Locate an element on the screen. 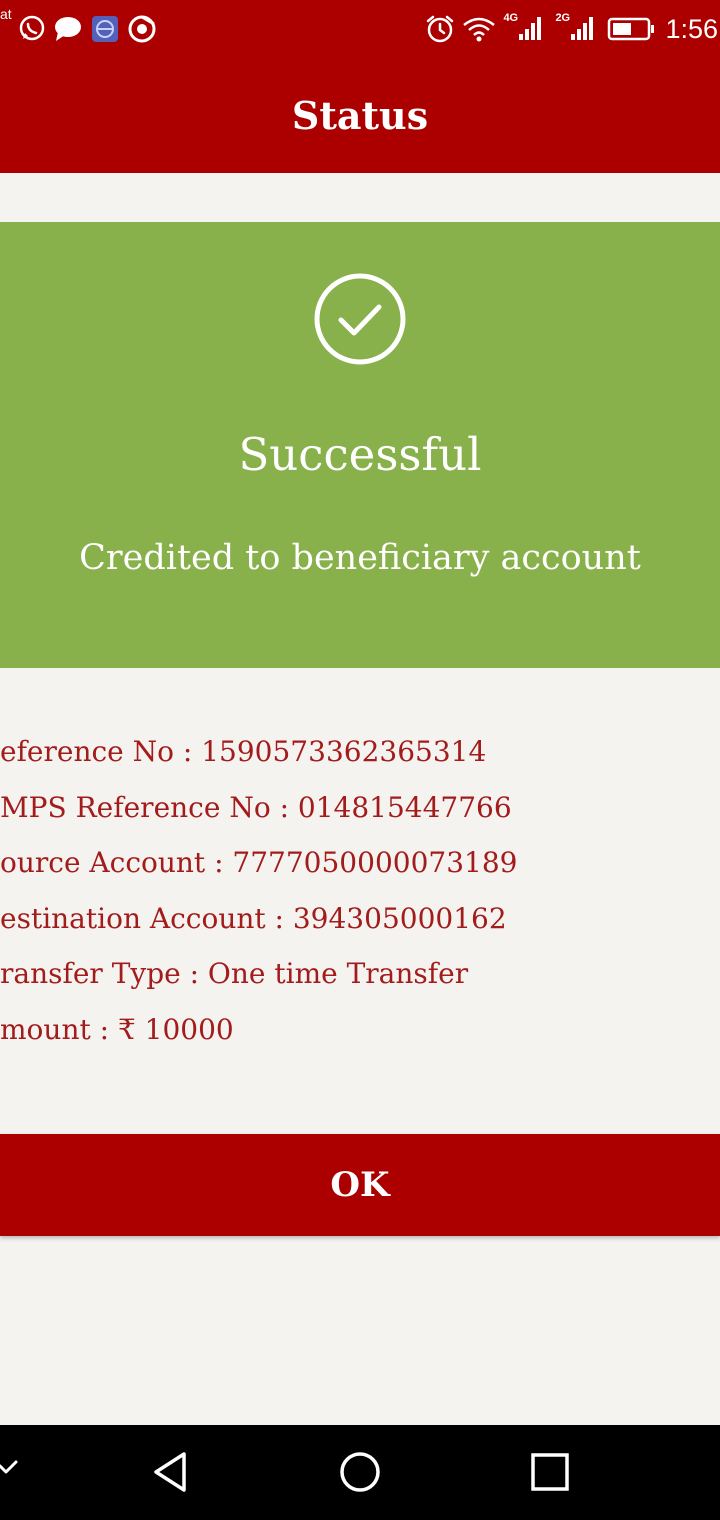  system-icons: 4G 2G 1:56 is located at coordinates (572, 29).